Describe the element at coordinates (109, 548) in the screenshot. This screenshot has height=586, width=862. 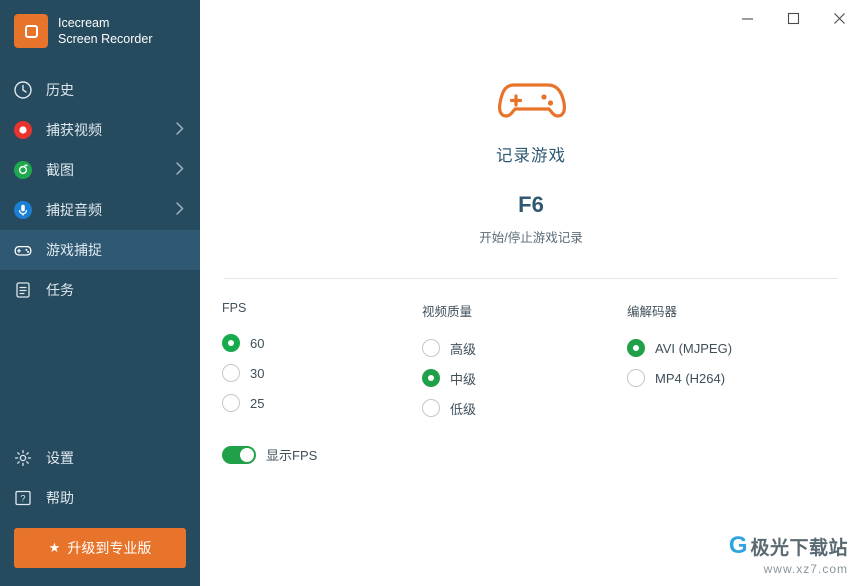
I see `upgrade-button-label: 升级到专业版` at that location.